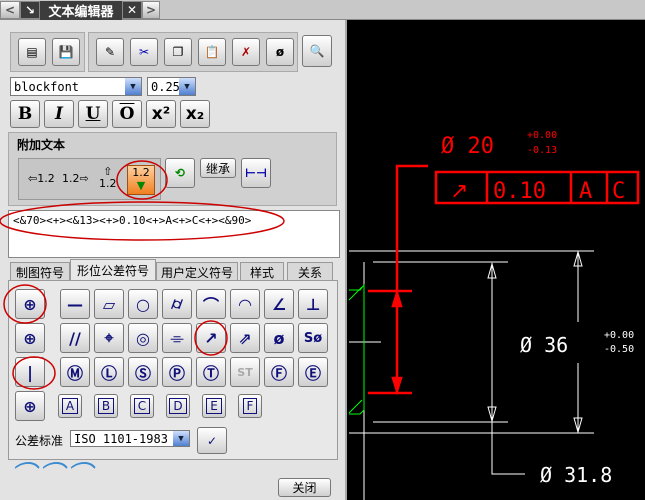 This screenshot has height=500, width=645. Describe the element at coordinates (619, 349) in the screenshot. I see `tol36-lower: -0.50` at that location.